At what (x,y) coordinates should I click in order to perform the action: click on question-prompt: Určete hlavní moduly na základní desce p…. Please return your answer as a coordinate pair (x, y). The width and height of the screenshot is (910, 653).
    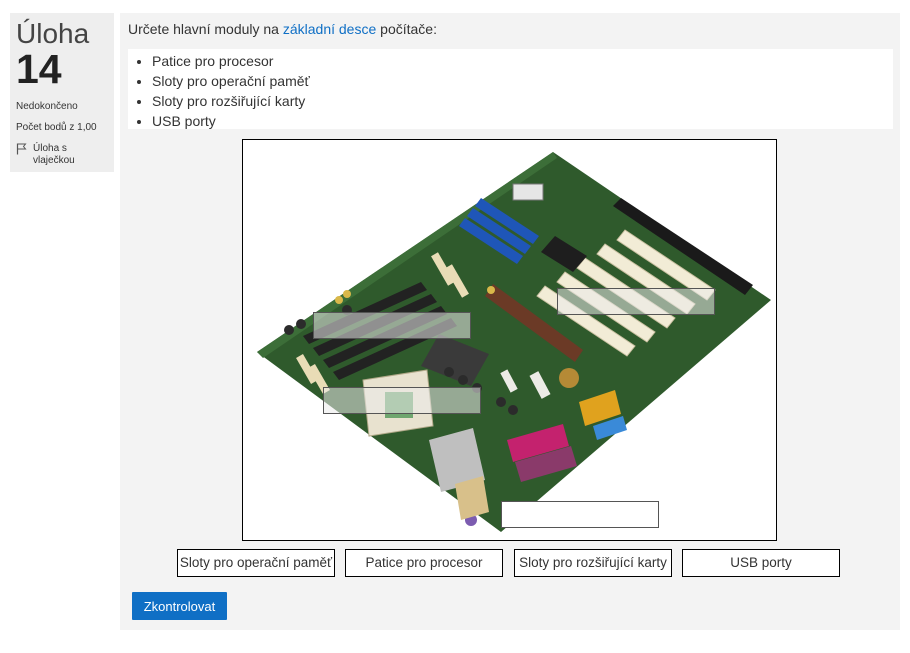
    Looking at the image, I should click on (282, 29).